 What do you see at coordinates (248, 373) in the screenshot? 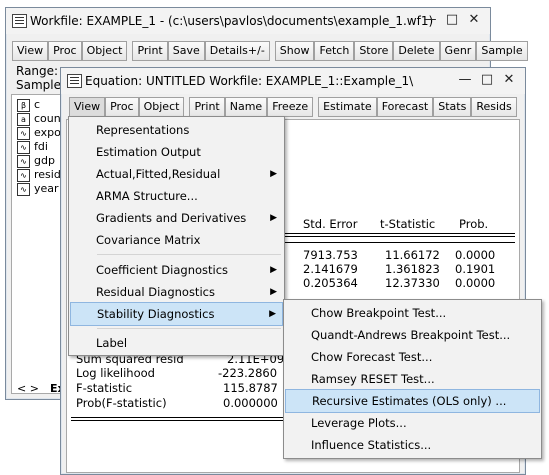
I see `stat-value: -223.2860` at bounding box center [248, 373].